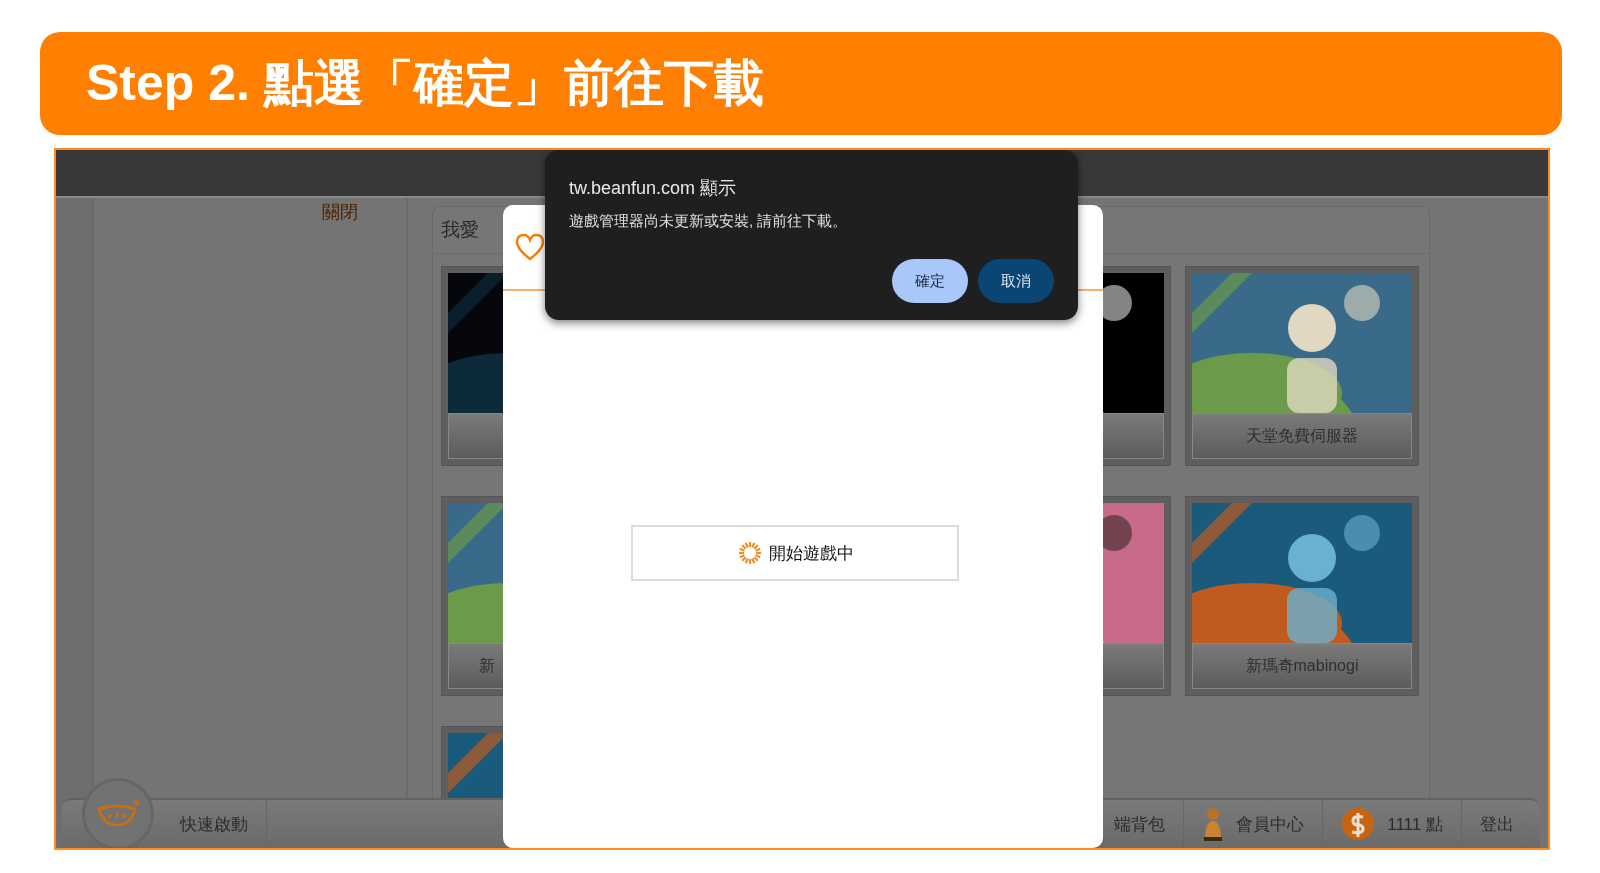 This screenshot has width=1600, height=873. Describe the element at coordinates (118, 814) in the screenshot. I see `fruit-slice-icon` at that location.